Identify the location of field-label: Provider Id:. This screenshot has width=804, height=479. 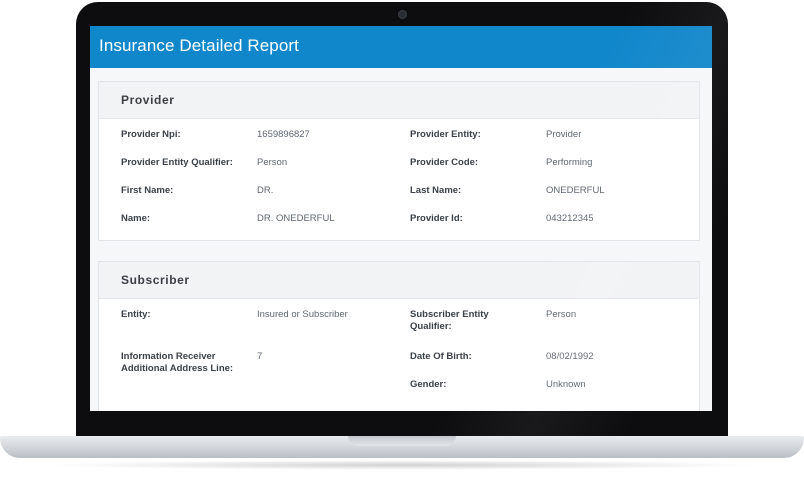
(436, 218).